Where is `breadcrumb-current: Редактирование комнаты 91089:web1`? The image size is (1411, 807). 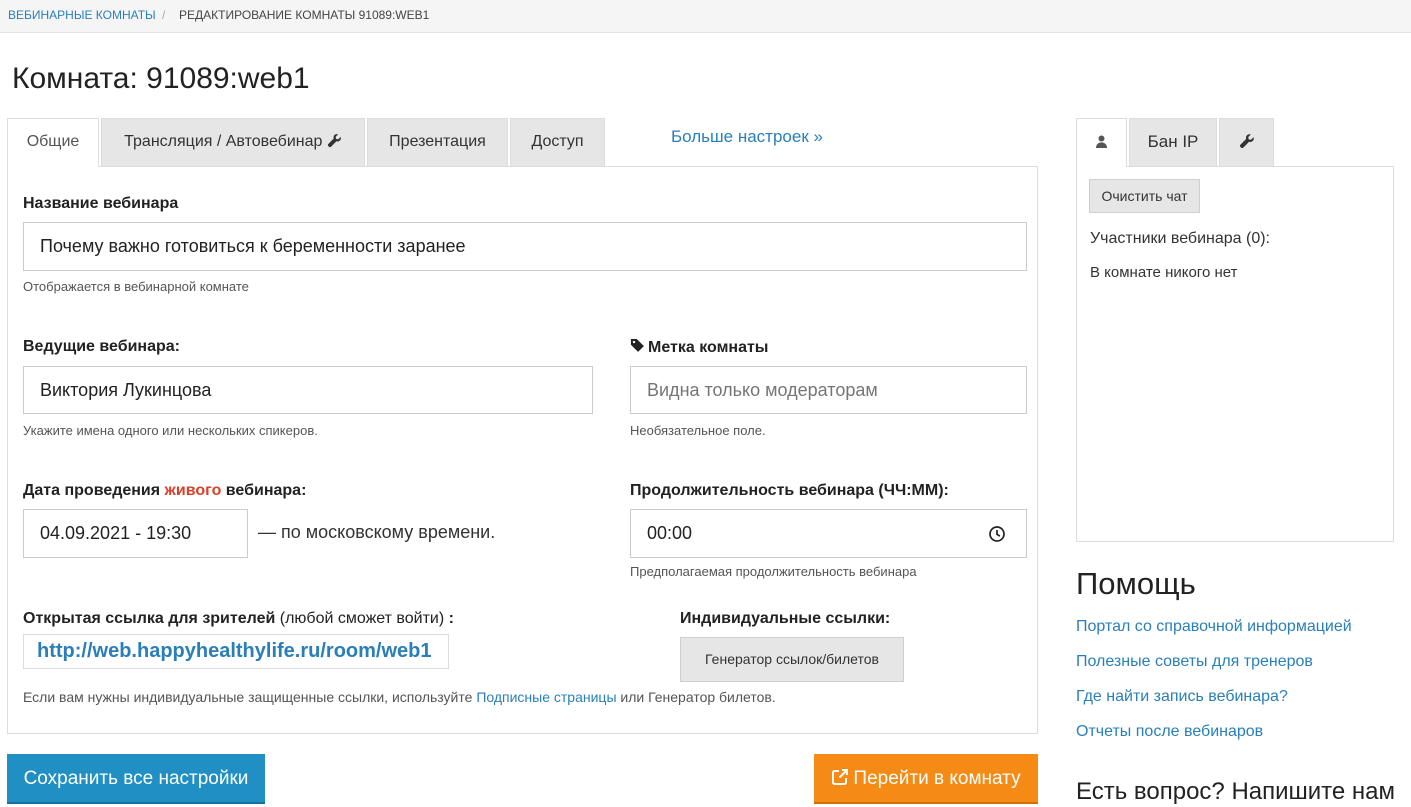 breadcrumb-current: Редактирование комнаты 91089:web1 is located at coordinates (304, 15).